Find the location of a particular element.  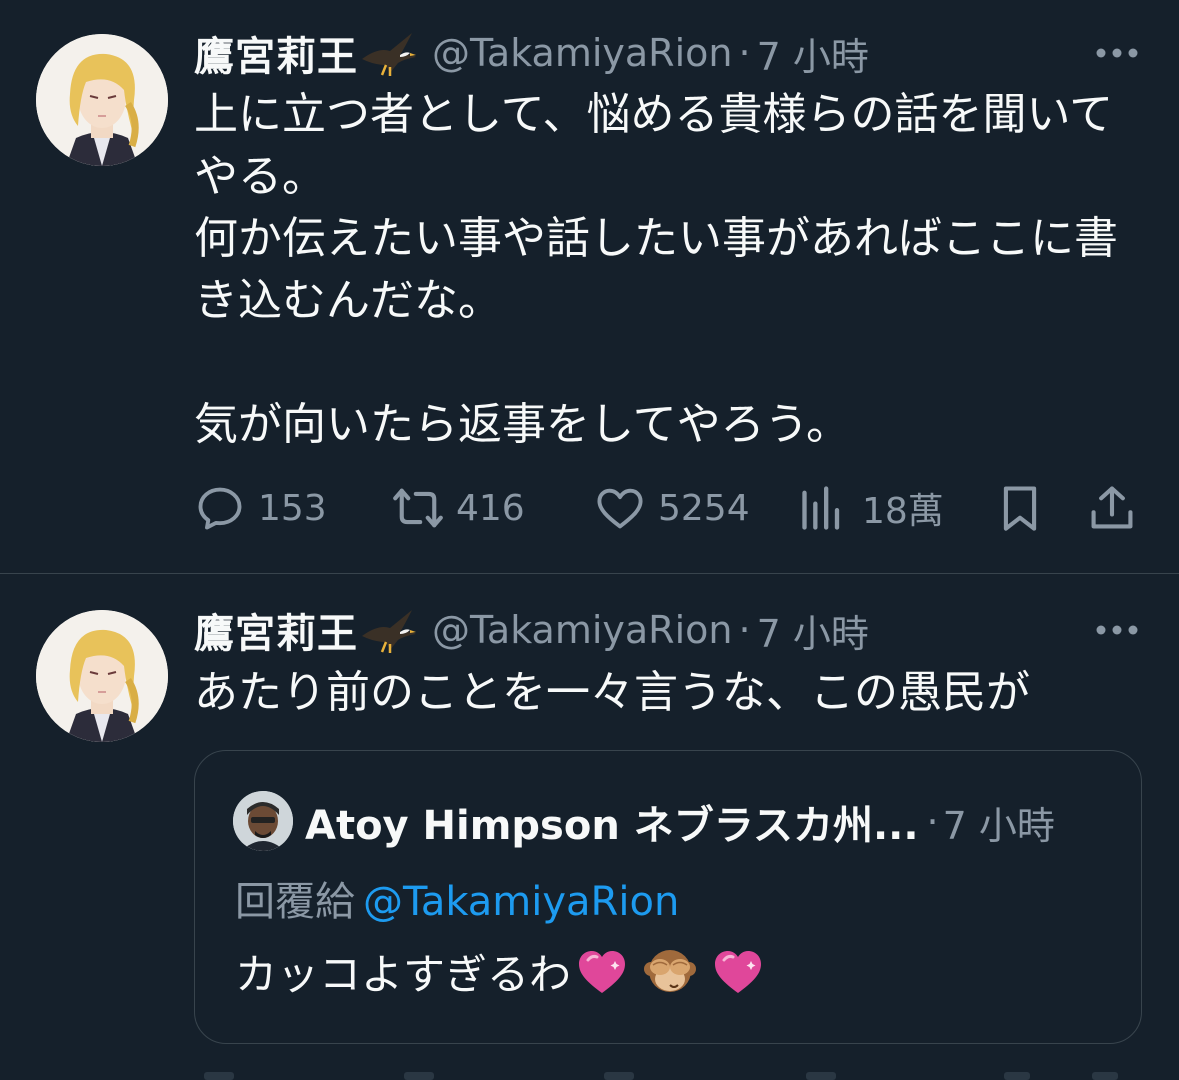

like-button: 5254 is located at coordinates (672, 508).